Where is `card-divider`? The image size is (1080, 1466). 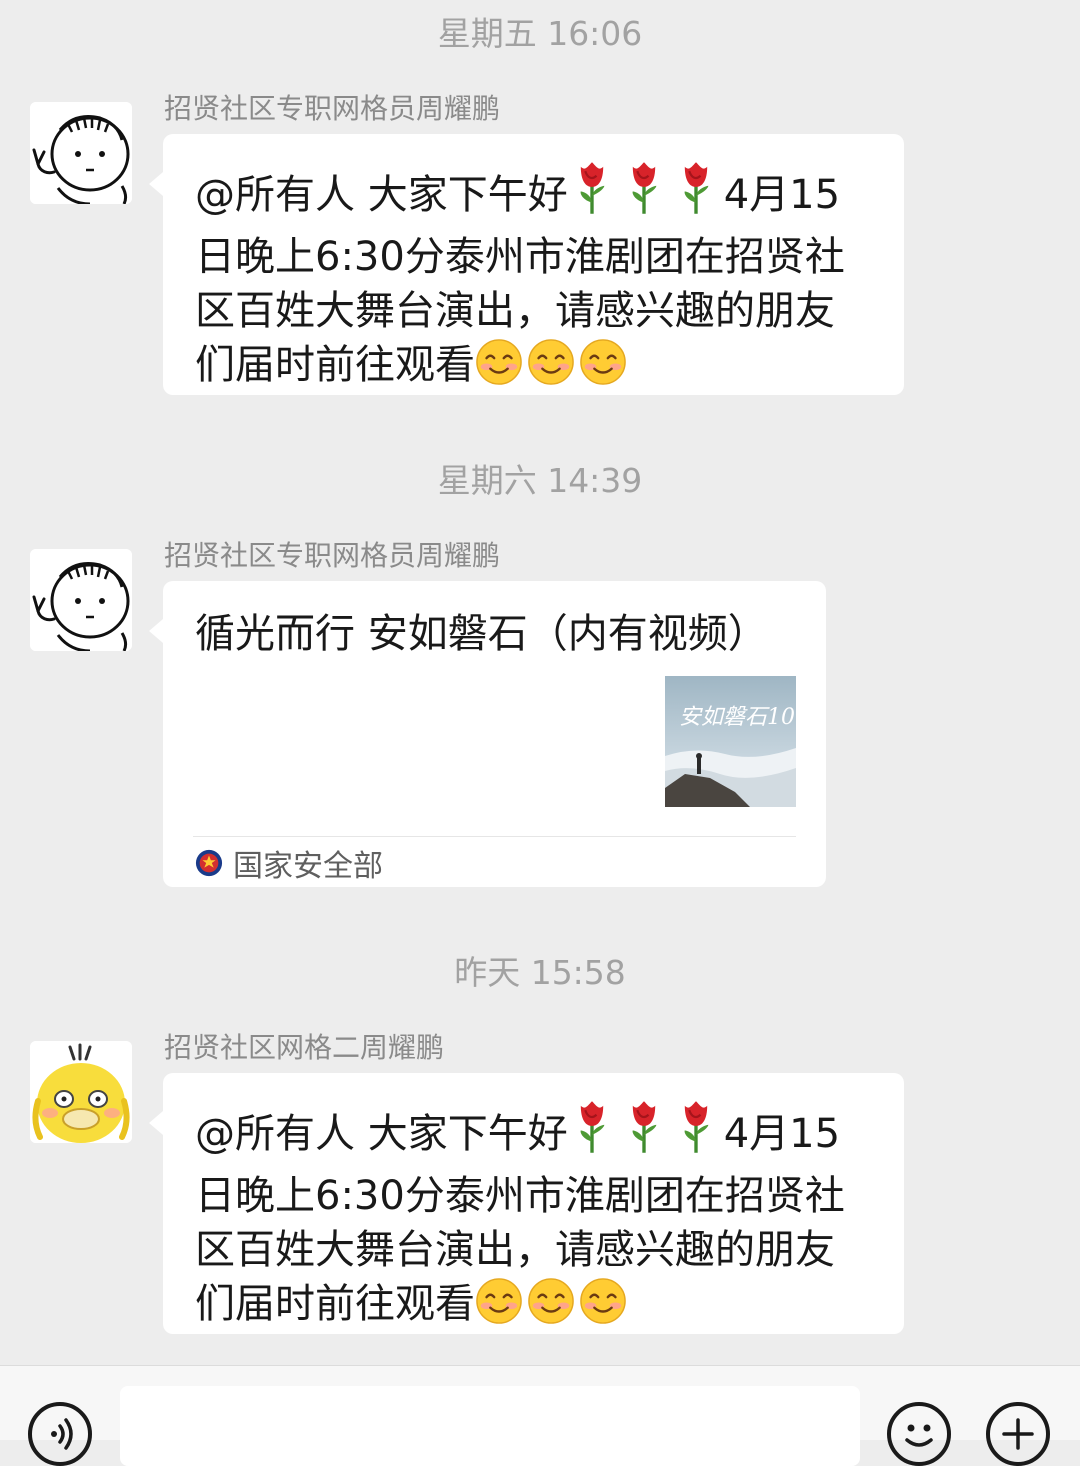
card-divider is located at coordinates (494, 836).